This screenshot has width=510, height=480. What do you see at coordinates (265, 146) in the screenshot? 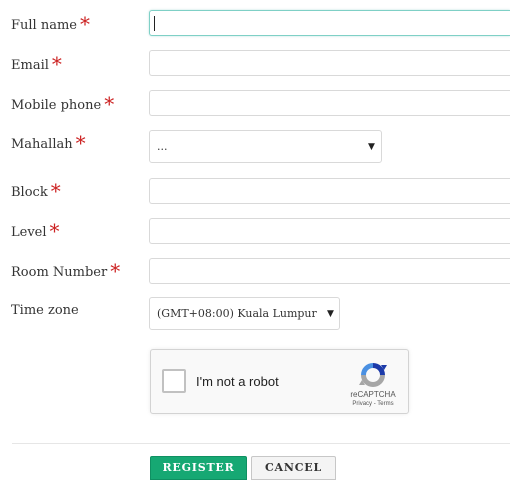
I see `mahallah-select: ... ▼` at bounding box center [265, 146].